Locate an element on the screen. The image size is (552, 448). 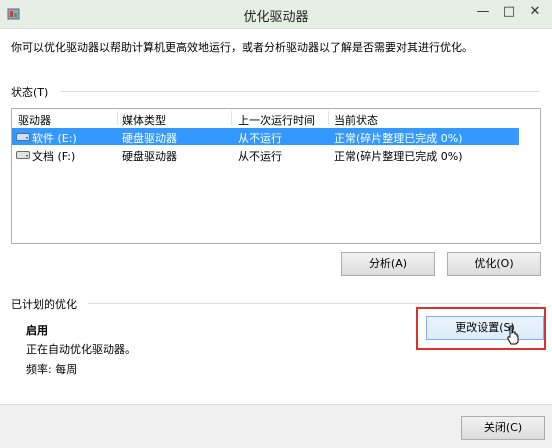
schedule-group-label: 已计划的优化 is located at coordinates (44, 304).